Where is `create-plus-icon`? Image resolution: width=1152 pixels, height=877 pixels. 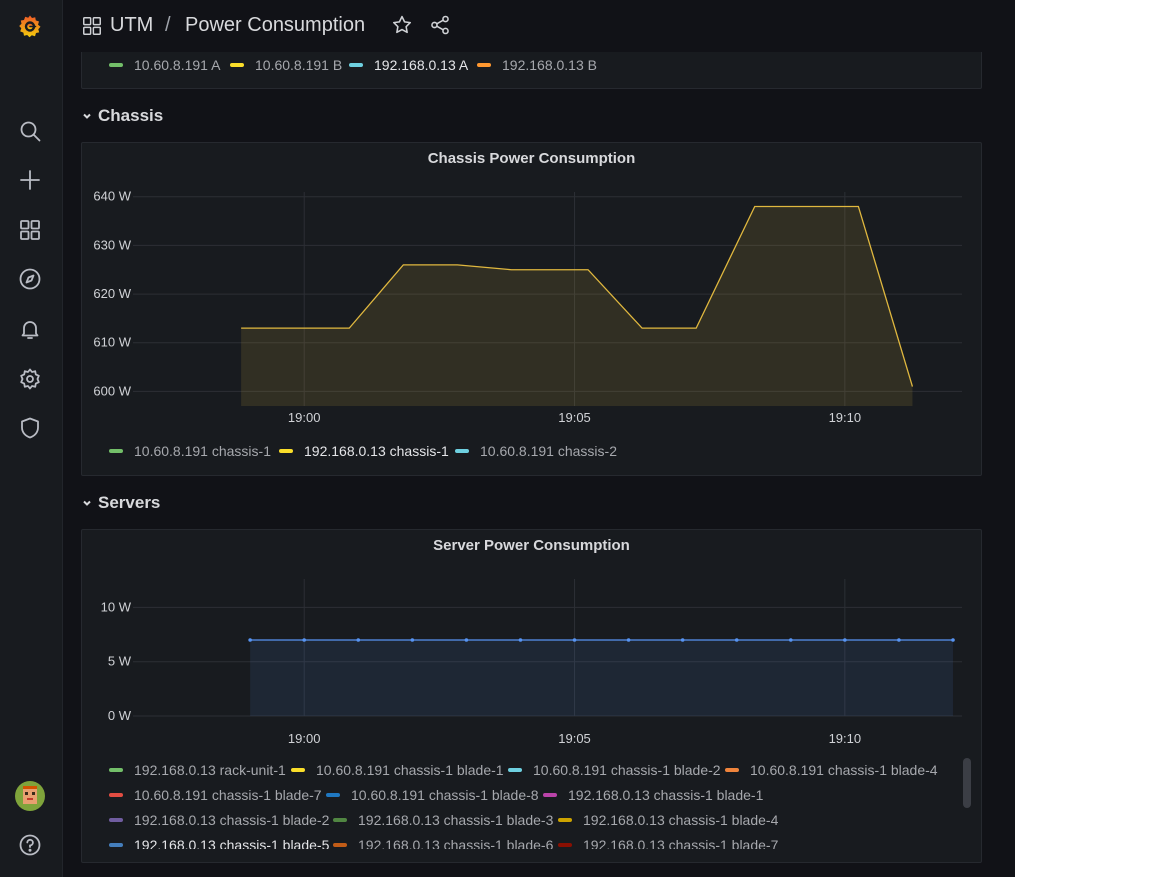
create-plus-icon is located at coordinates (30, 180).